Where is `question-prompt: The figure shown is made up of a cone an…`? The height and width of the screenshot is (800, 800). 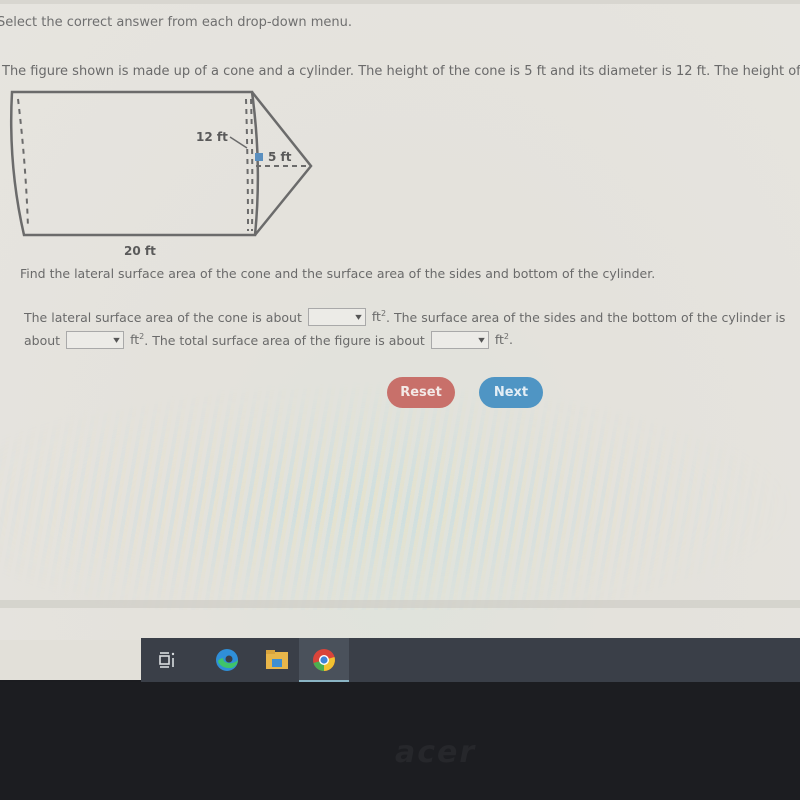 question-prompt: The figure shown is made up of a cone an… is located at coordinates (401, 71).